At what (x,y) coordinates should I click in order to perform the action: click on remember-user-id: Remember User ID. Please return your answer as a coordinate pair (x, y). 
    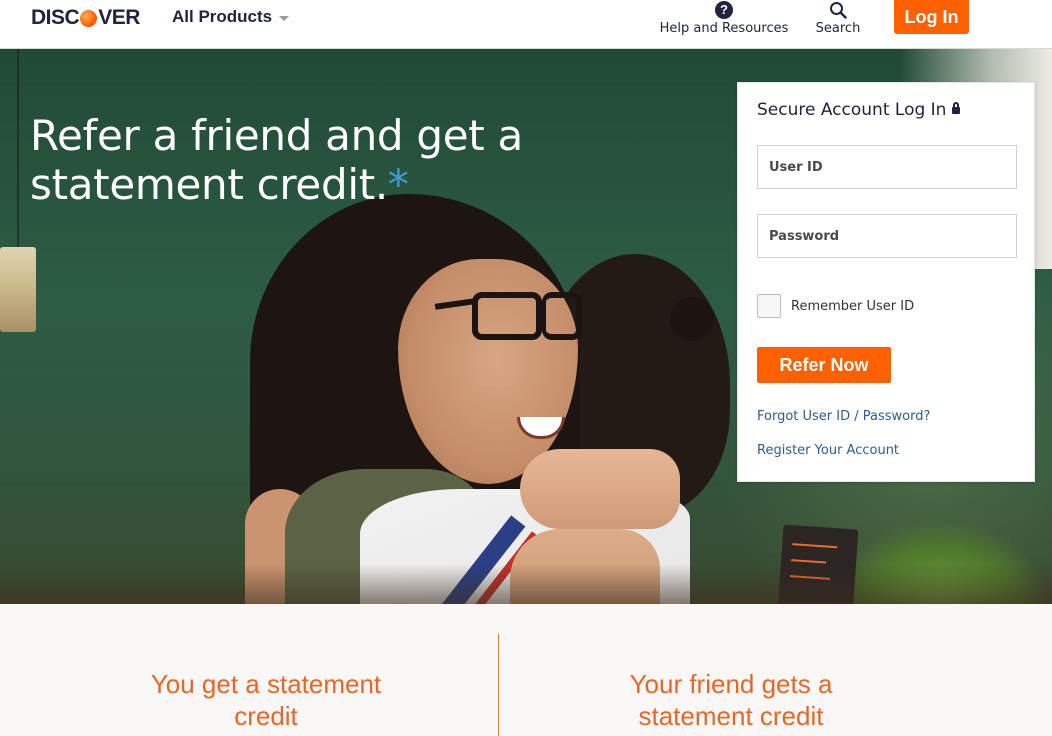
    Looking at the image, I should click on (835, 306).